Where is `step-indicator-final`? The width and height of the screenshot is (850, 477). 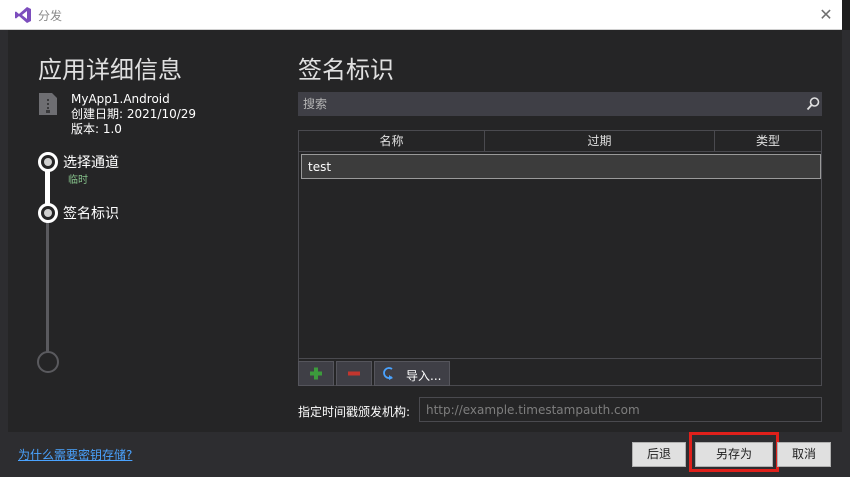
step-indicator-final is located at coordinates (48, 362).